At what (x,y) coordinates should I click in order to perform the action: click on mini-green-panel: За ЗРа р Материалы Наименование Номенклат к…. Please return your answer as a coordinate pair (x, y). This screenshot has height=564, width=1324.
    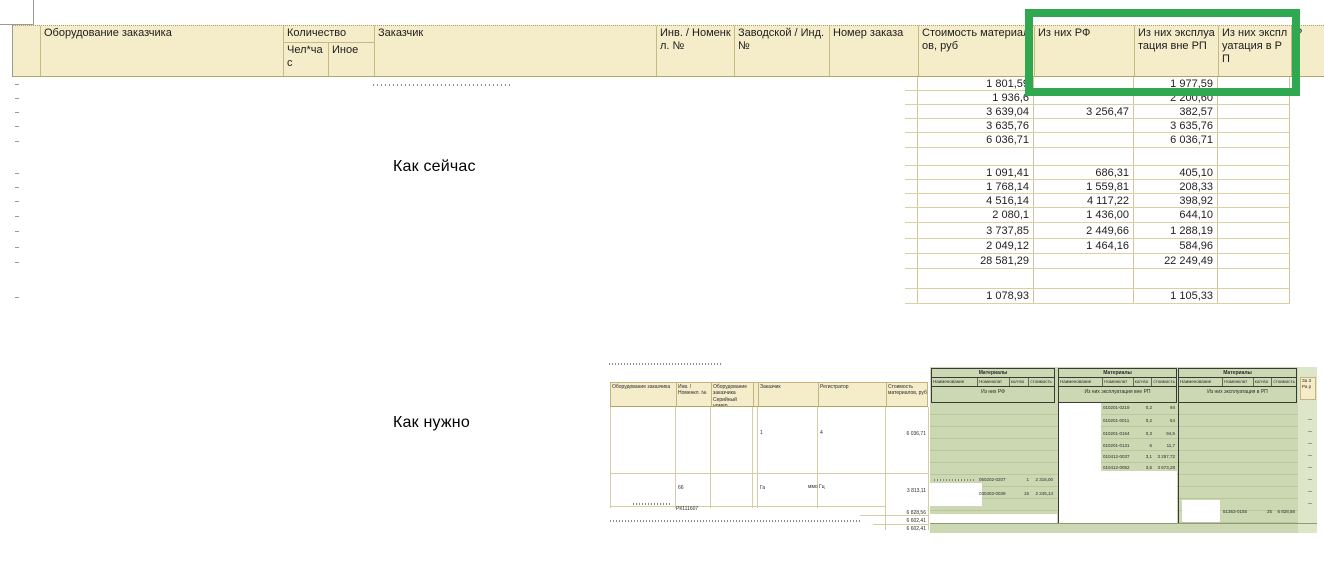
    Looking at the image, I should click on (1123, 450).